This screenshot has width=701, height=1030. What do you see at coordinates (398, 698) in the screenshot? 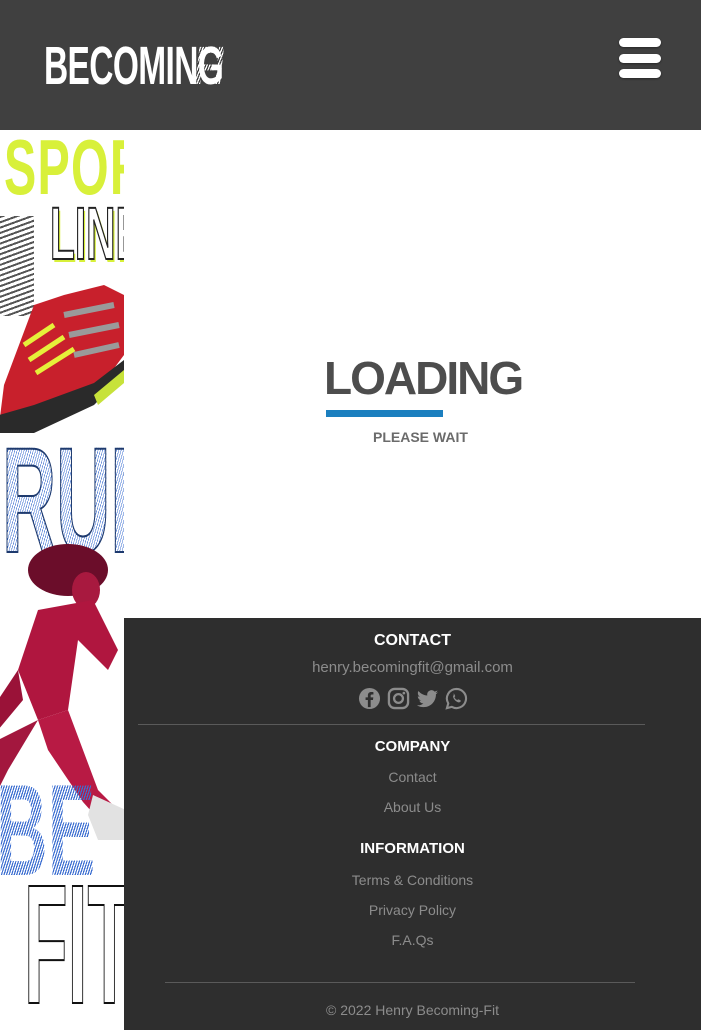
I see `instagram-icon` at bounding box center [398, 698].